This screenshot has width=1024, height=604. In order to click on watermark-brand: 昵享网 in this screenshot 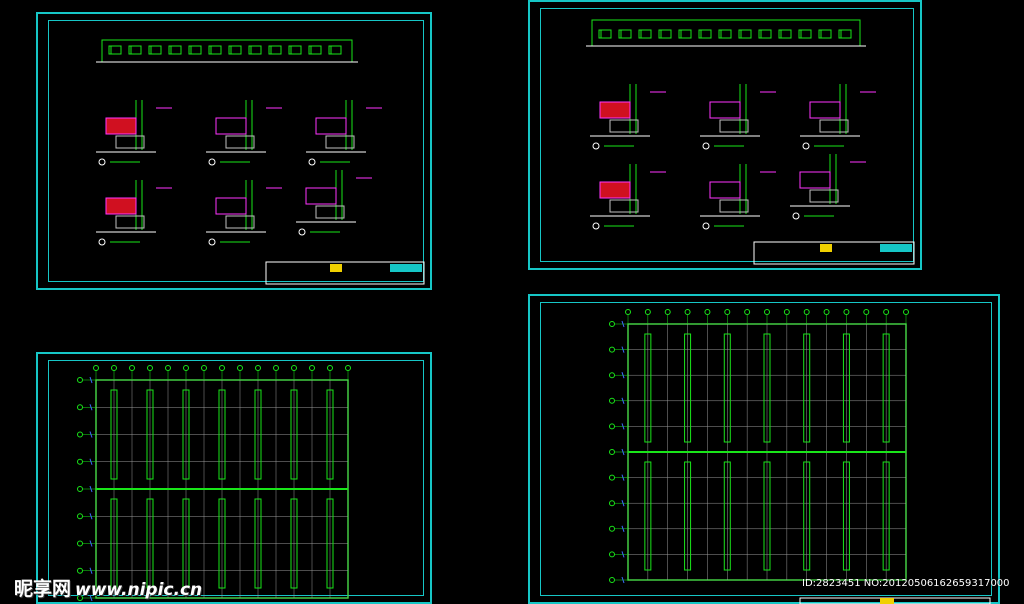, I will do `click(43, 589)`.